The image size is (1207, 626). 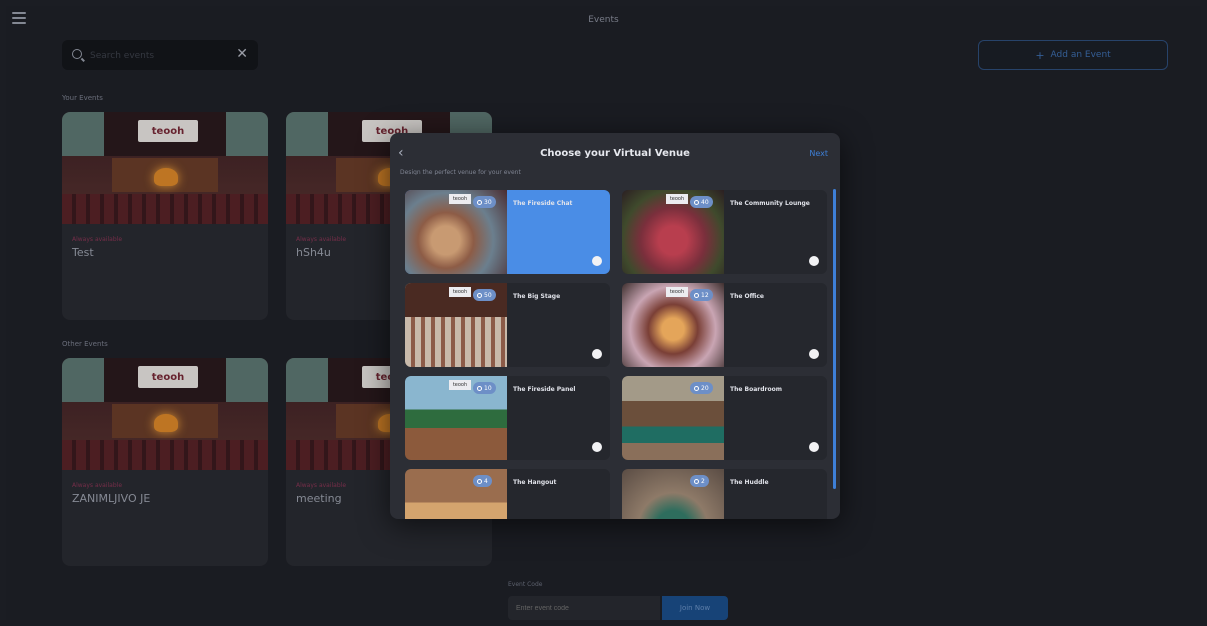 I want to click on capacity-badge: 40, so click(x=701, y=202).